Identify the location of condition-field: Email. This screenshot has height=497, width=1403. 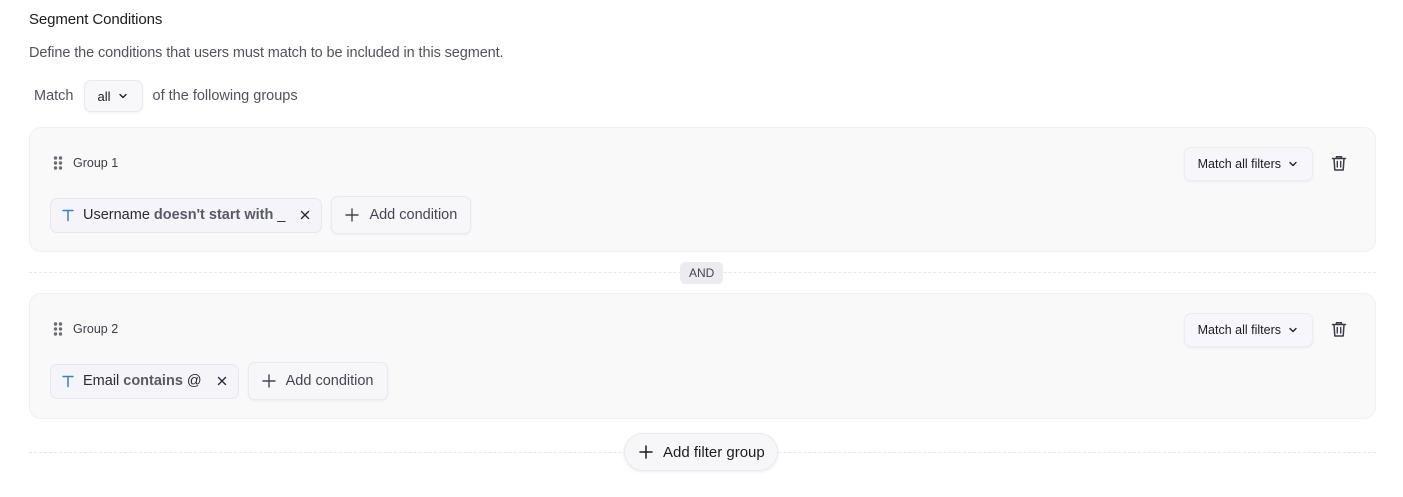
(101, 381).